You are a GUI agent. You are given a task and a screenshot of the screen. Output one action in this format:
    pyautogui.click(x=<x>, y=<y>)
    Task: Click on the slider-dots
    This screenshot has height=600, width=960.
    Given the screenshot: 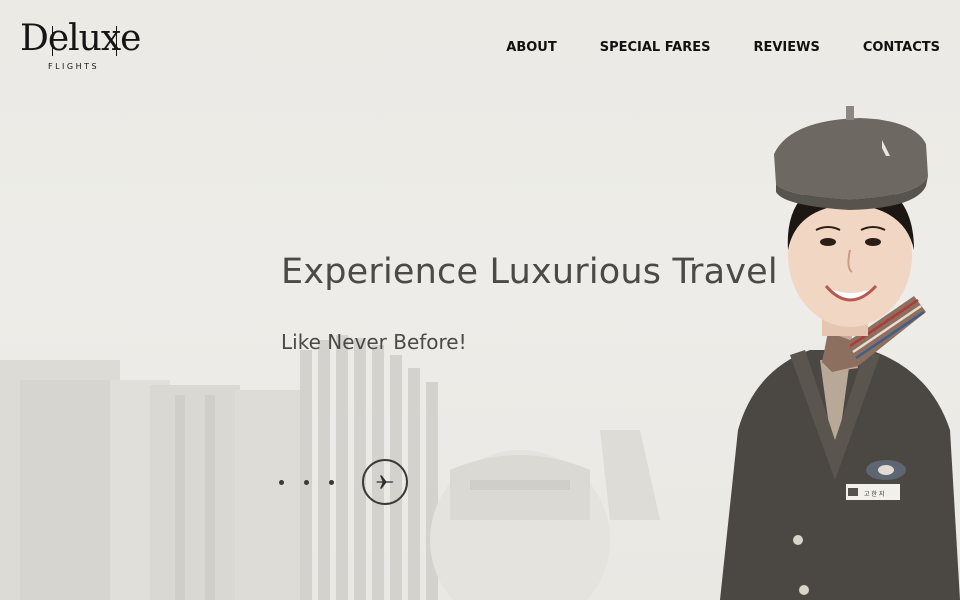 What is the action you would take?
    pyautogui.click(x=306, y=482)
    